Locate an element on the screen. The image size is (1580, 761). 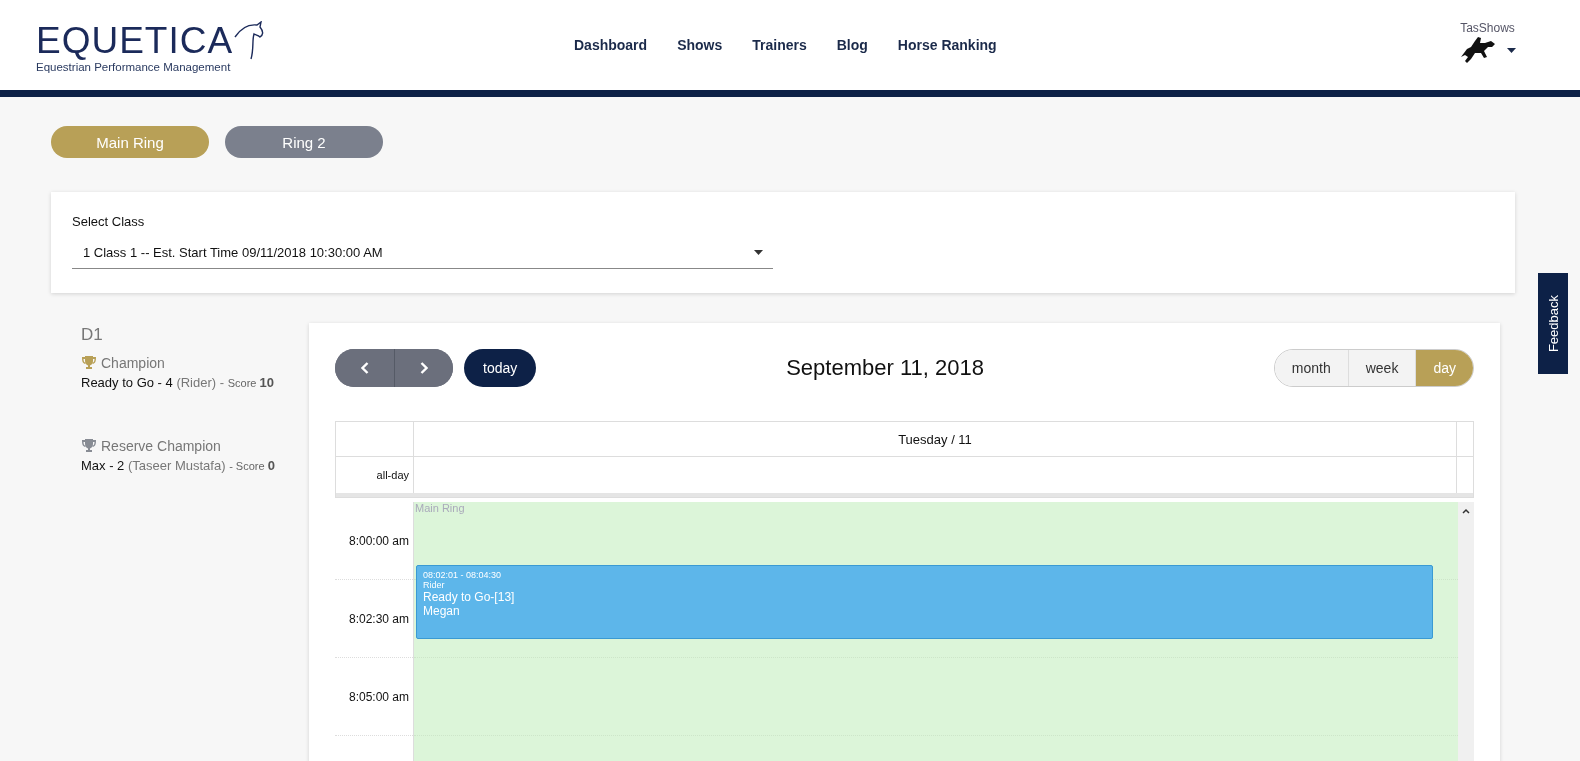
award-title: Reserve Champion is located at coordinates (161, 446).